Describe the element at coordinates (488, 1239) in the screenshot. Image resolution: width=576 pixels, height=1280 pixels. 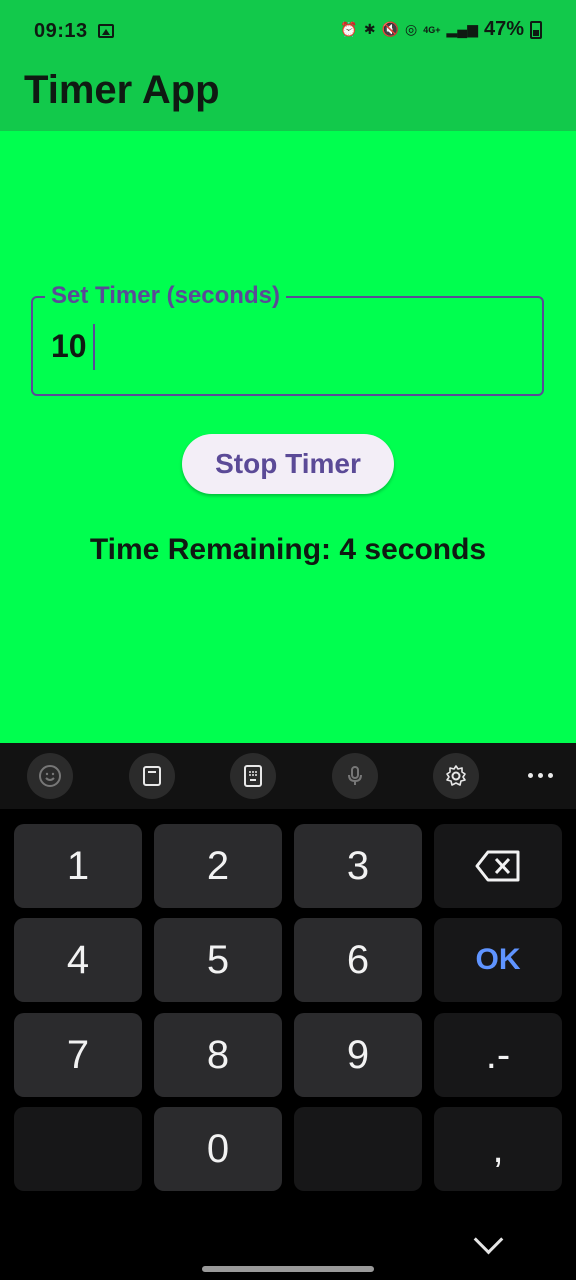
I see `hide-keyboard-chevron-down-icon` at that location.